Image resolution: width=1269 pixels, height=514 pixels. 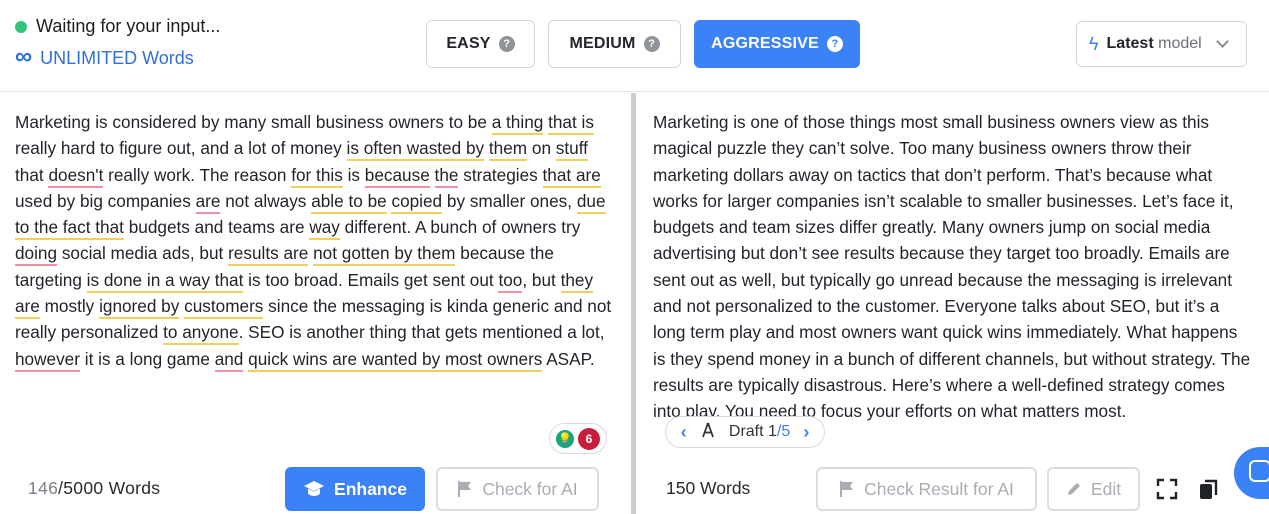 What do you see at coordinates (1259, 471) in the screenshot?
I see `chat-icon` at bounding box center [1259, 471].